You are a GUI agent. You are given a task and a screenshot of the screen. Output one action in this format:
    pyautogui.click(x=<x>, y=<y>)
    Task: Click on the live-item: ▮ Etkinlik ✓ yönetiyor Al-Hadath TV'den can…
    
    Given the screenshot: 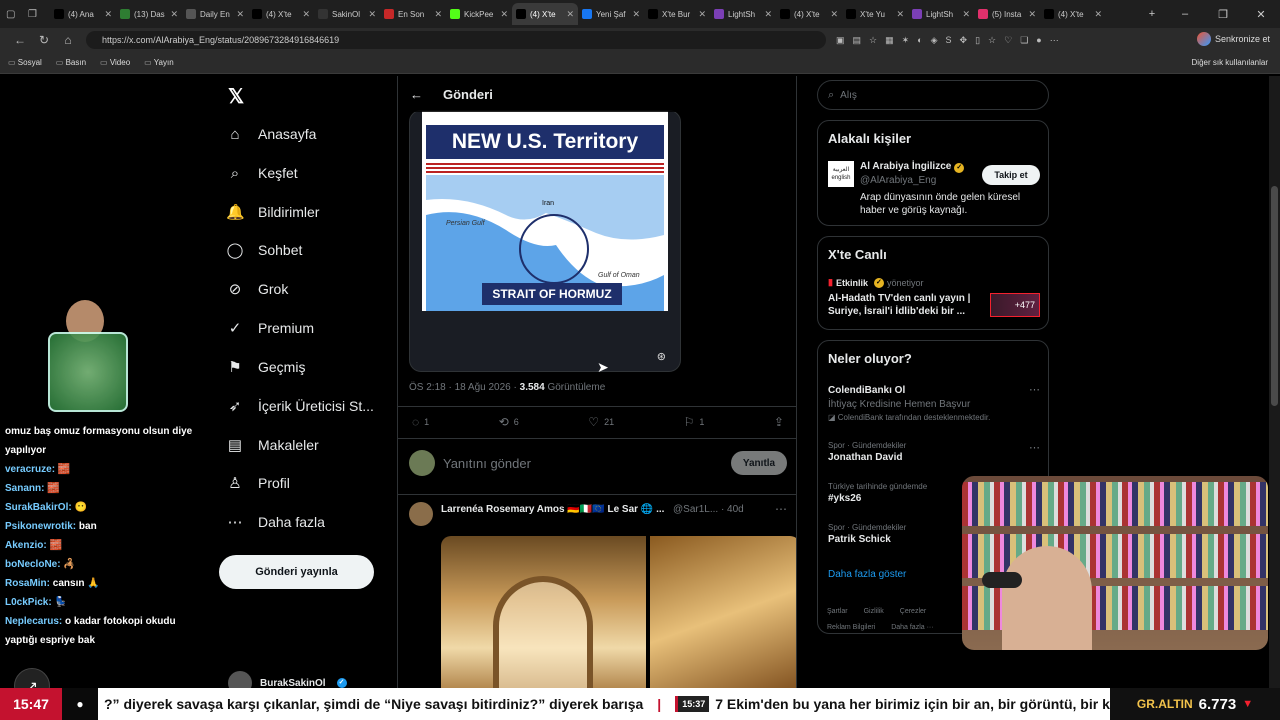 What is the action you would take?
    pyautogui.click(x=934, y=297)
    